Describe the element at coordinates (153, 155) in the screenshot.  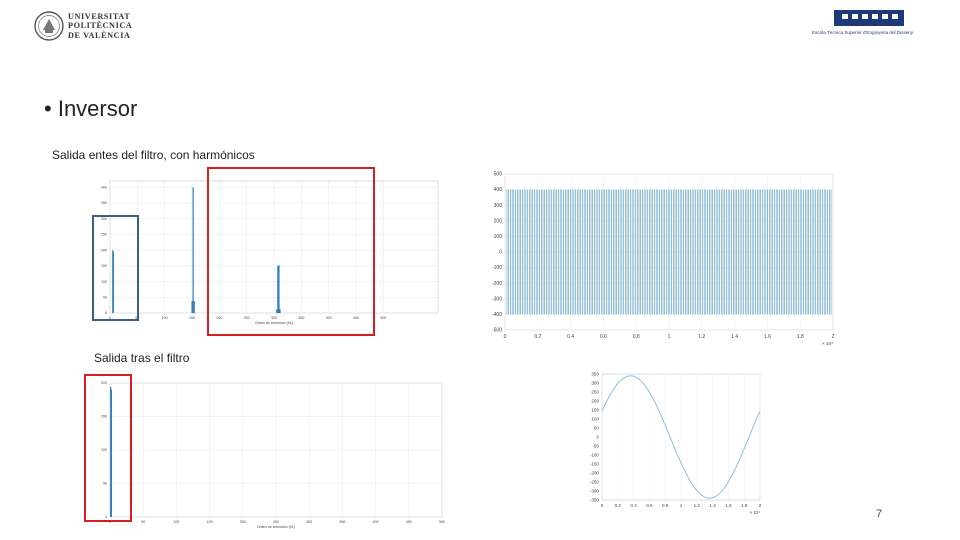
I see `caption-before-filter: Salida entes del filtro, con harmónicos` at that location.